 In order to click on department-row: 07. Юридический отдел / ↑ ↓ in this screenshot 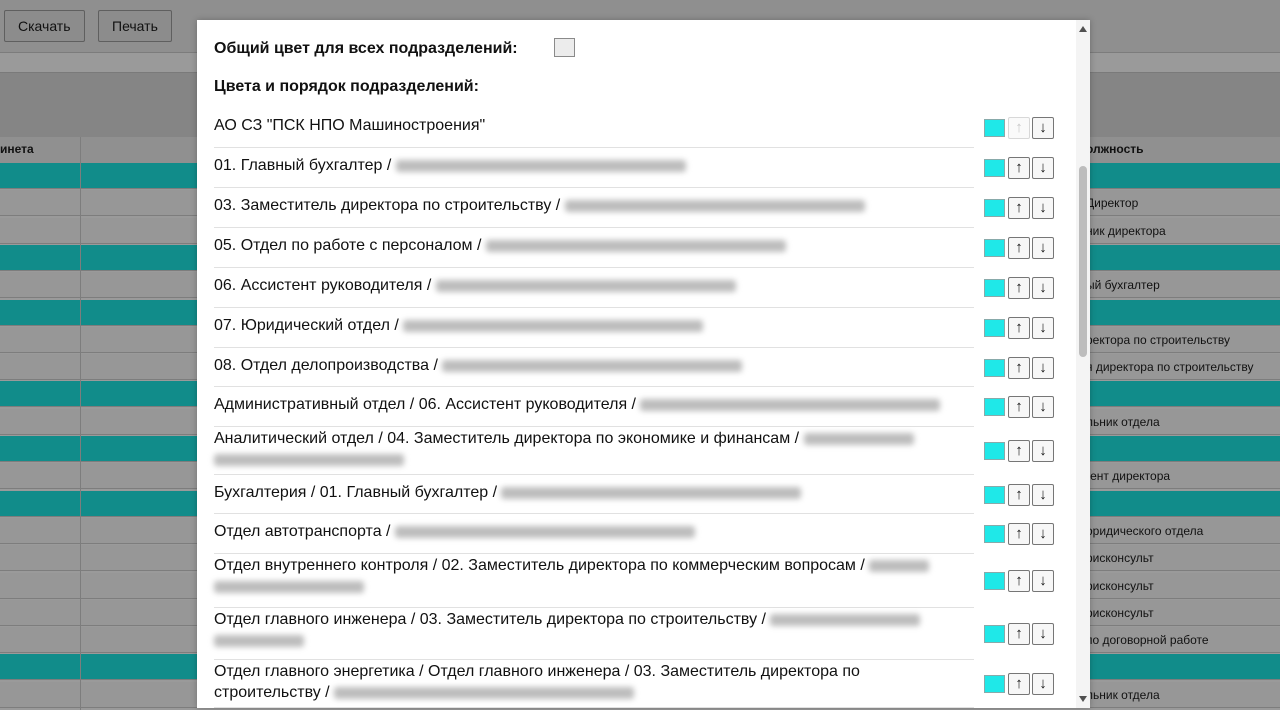, I will do `click(634, 328)`.